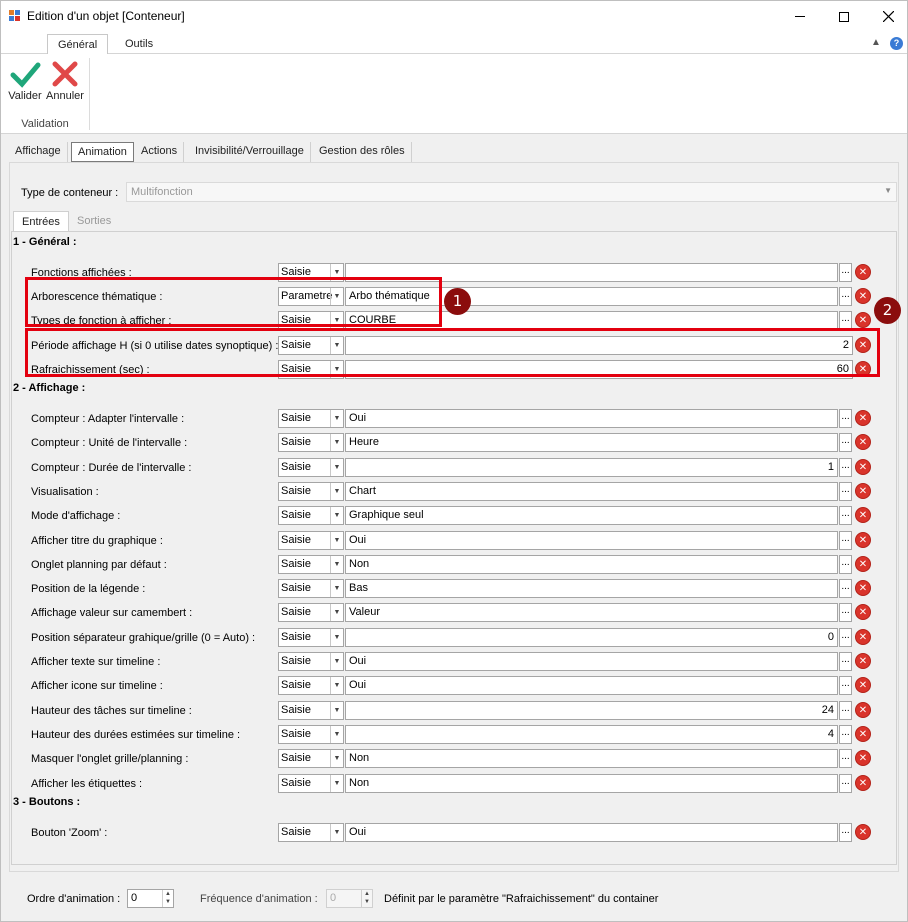 The width and height of the screenshot is (908, 922). Describe the element at coordinates (886, 16) in the screenshot. I see `close-button` at that location.